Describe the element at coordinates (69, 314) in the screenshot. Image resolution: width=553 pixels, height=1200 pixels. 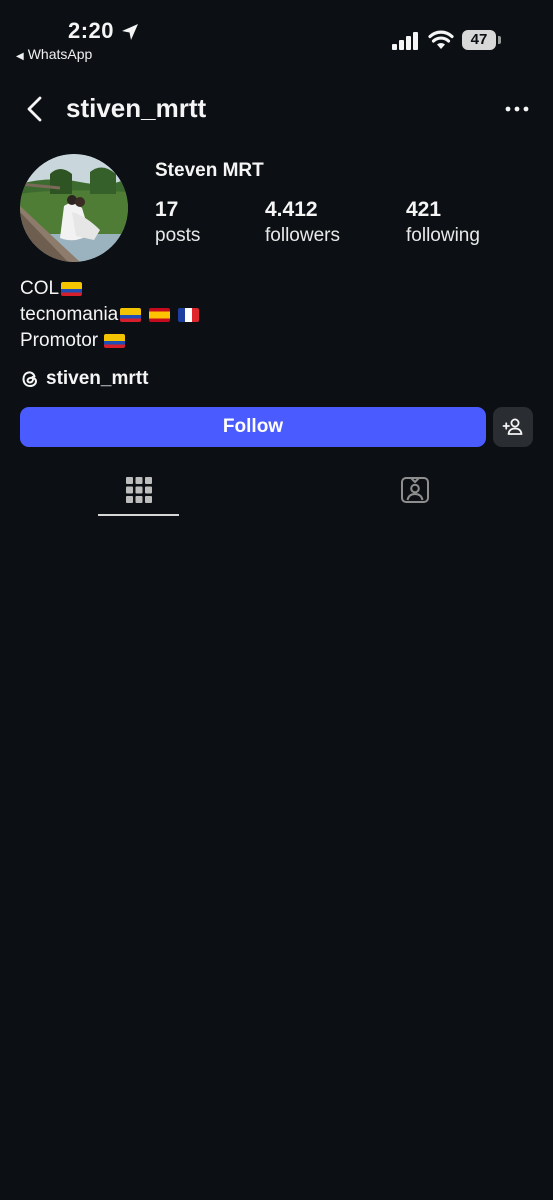
I see `bio-line-2: tecnomania` at that location.